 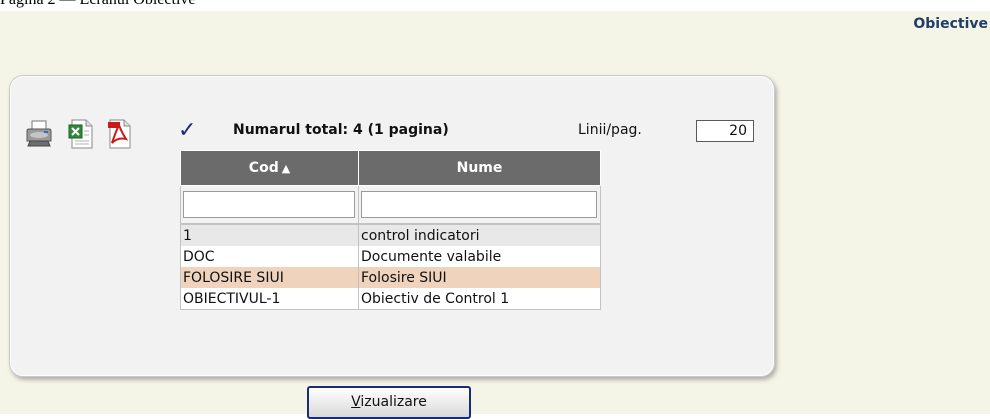 I want to click on excel-icon, so click(x=81, y=134).